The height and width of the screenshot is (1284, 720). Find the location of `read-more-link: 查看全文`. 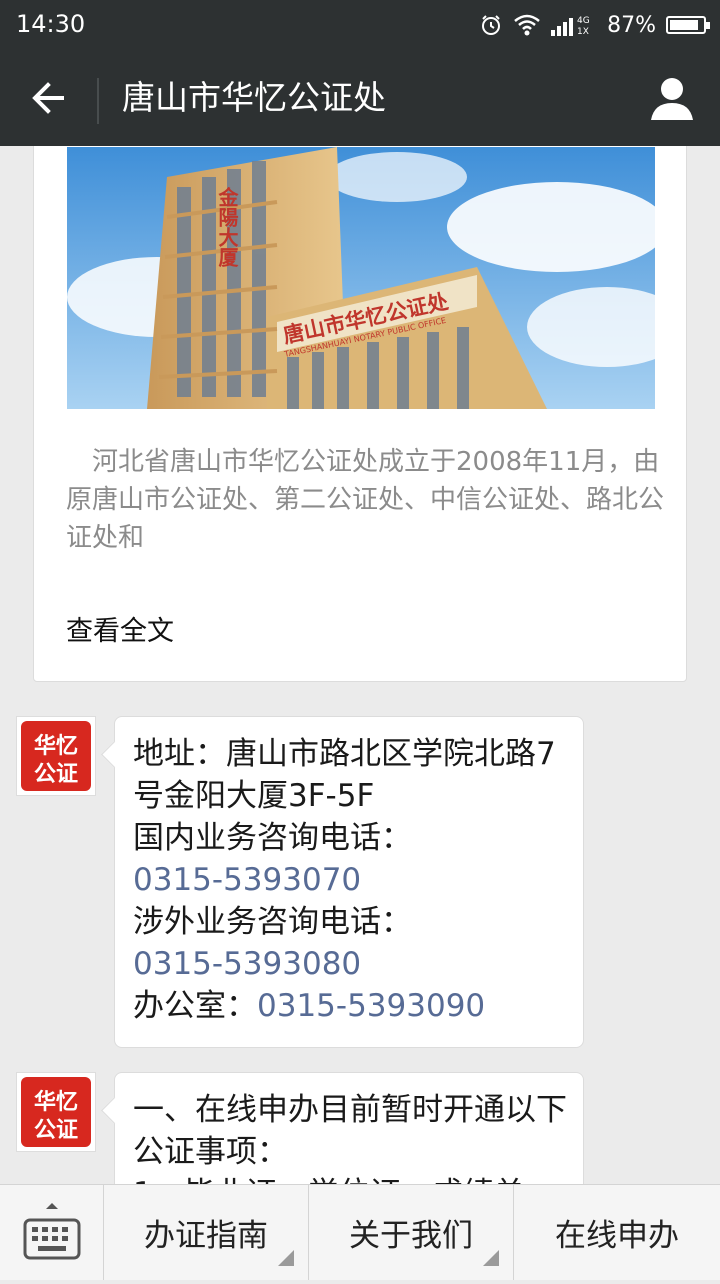

read-more-link: 查看全文 is located at coordinates (120, 628).